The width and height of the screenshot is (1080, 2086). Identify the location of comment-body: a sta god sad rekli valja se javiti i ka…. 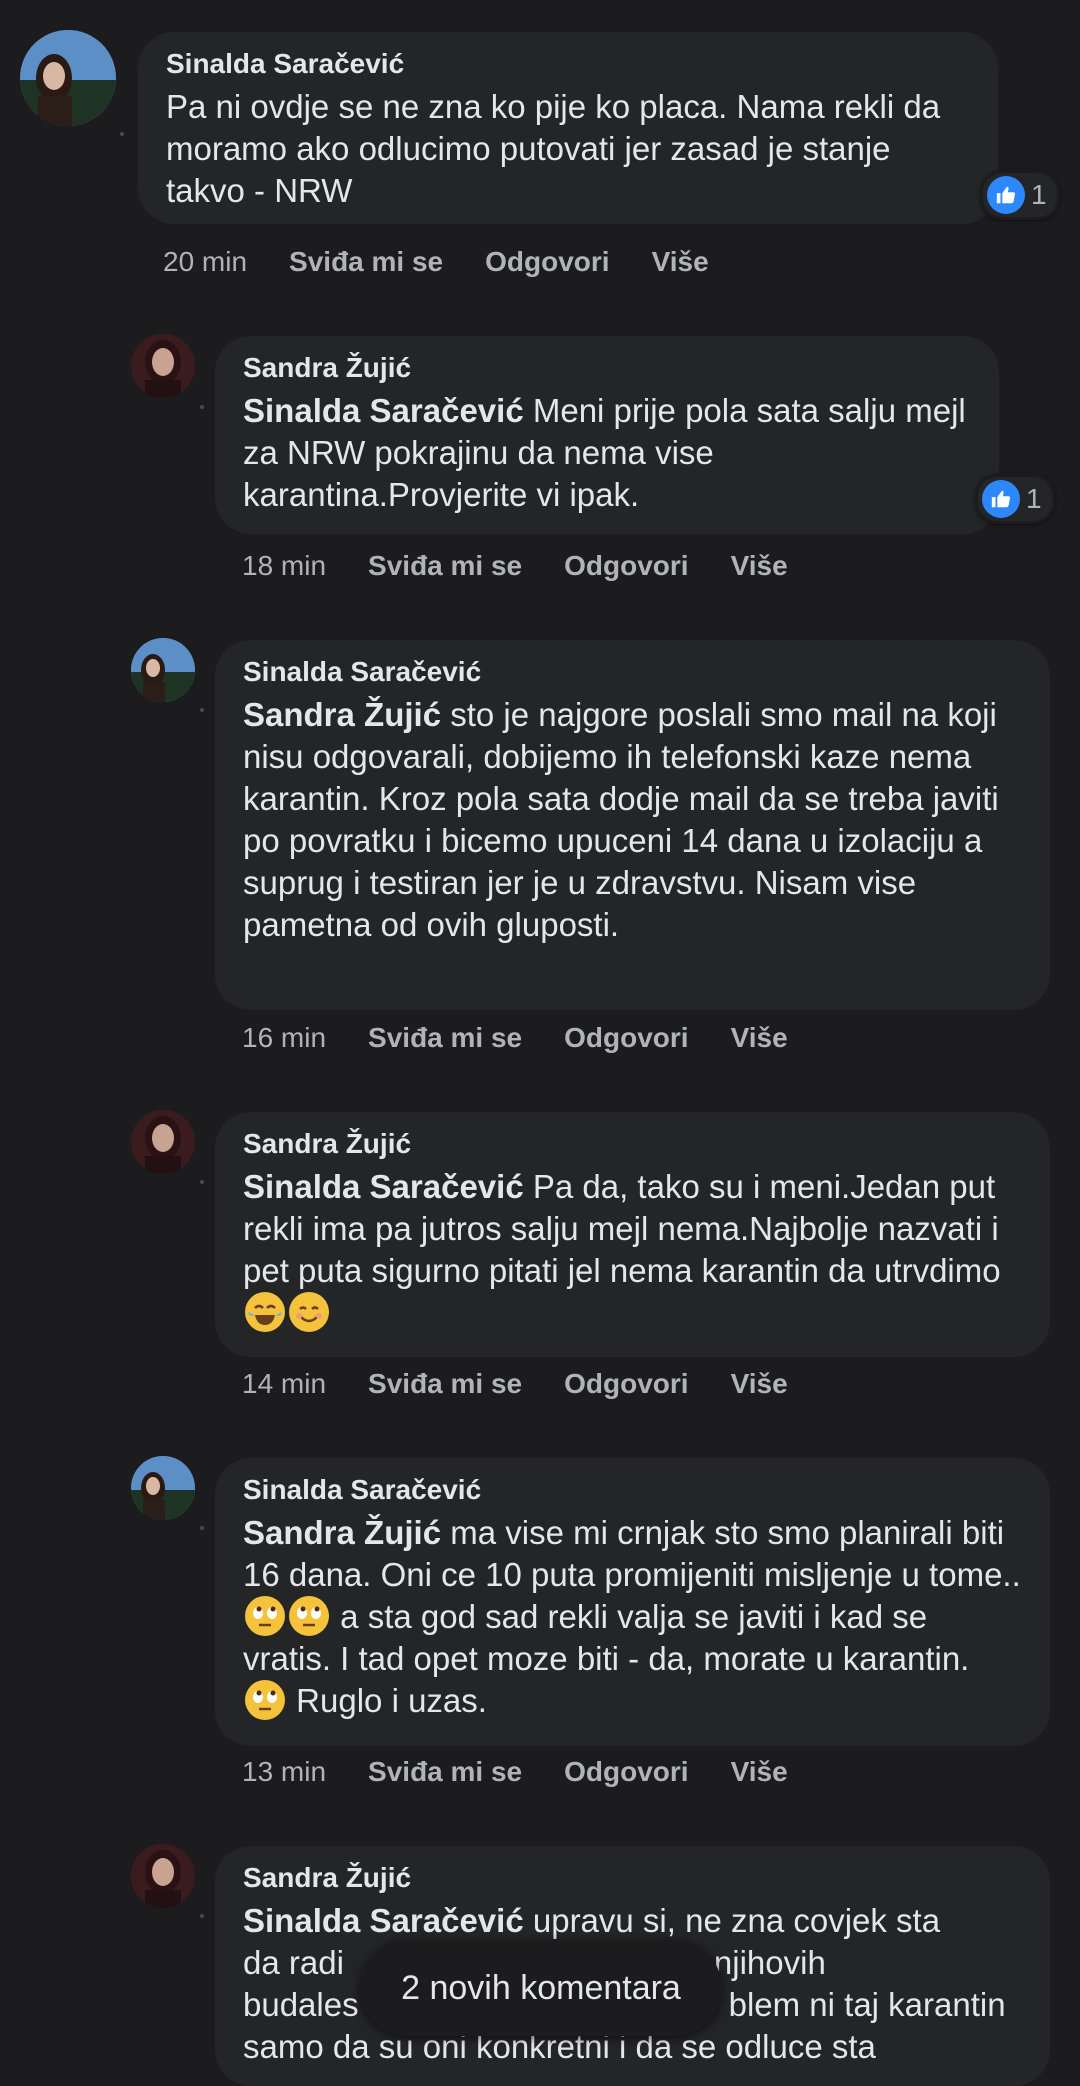
(606, 1637).